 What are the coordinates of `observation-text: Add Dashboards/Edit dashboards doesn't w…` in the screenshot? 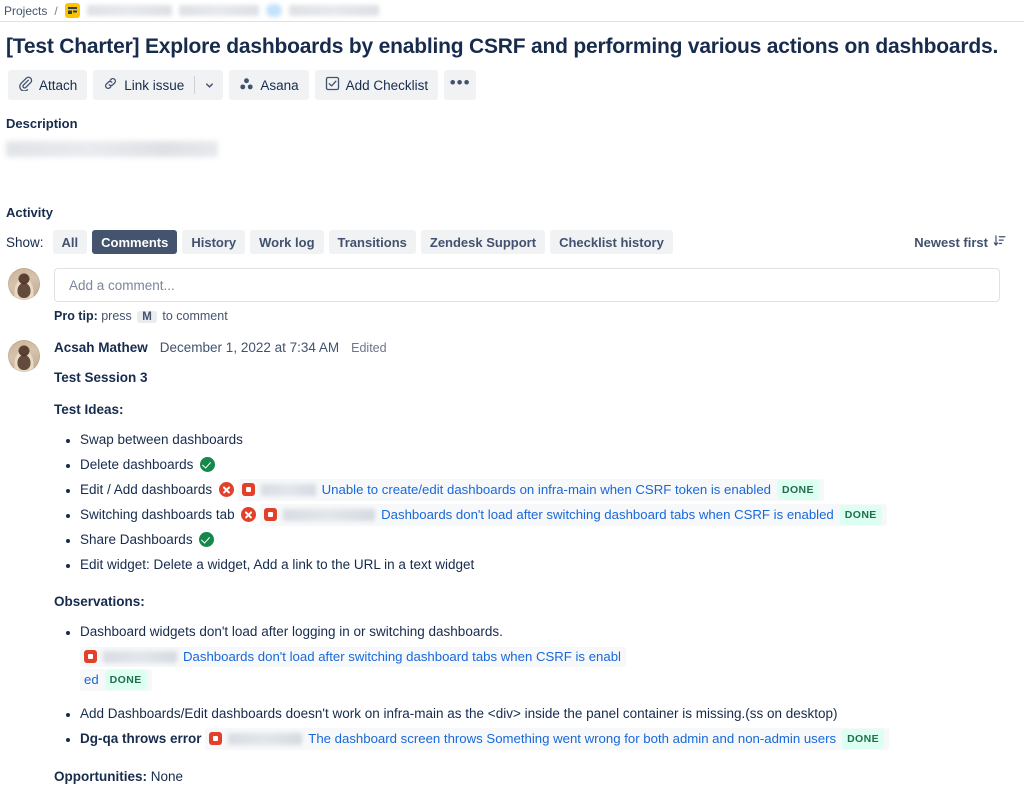 It's located at (459, 713).